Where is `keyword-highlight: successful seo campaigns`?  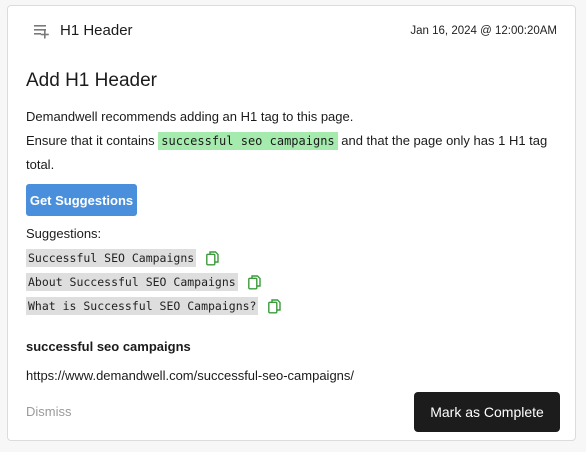
keyword-highlight: successful seo campaigns is located at coordinates (248, 141).